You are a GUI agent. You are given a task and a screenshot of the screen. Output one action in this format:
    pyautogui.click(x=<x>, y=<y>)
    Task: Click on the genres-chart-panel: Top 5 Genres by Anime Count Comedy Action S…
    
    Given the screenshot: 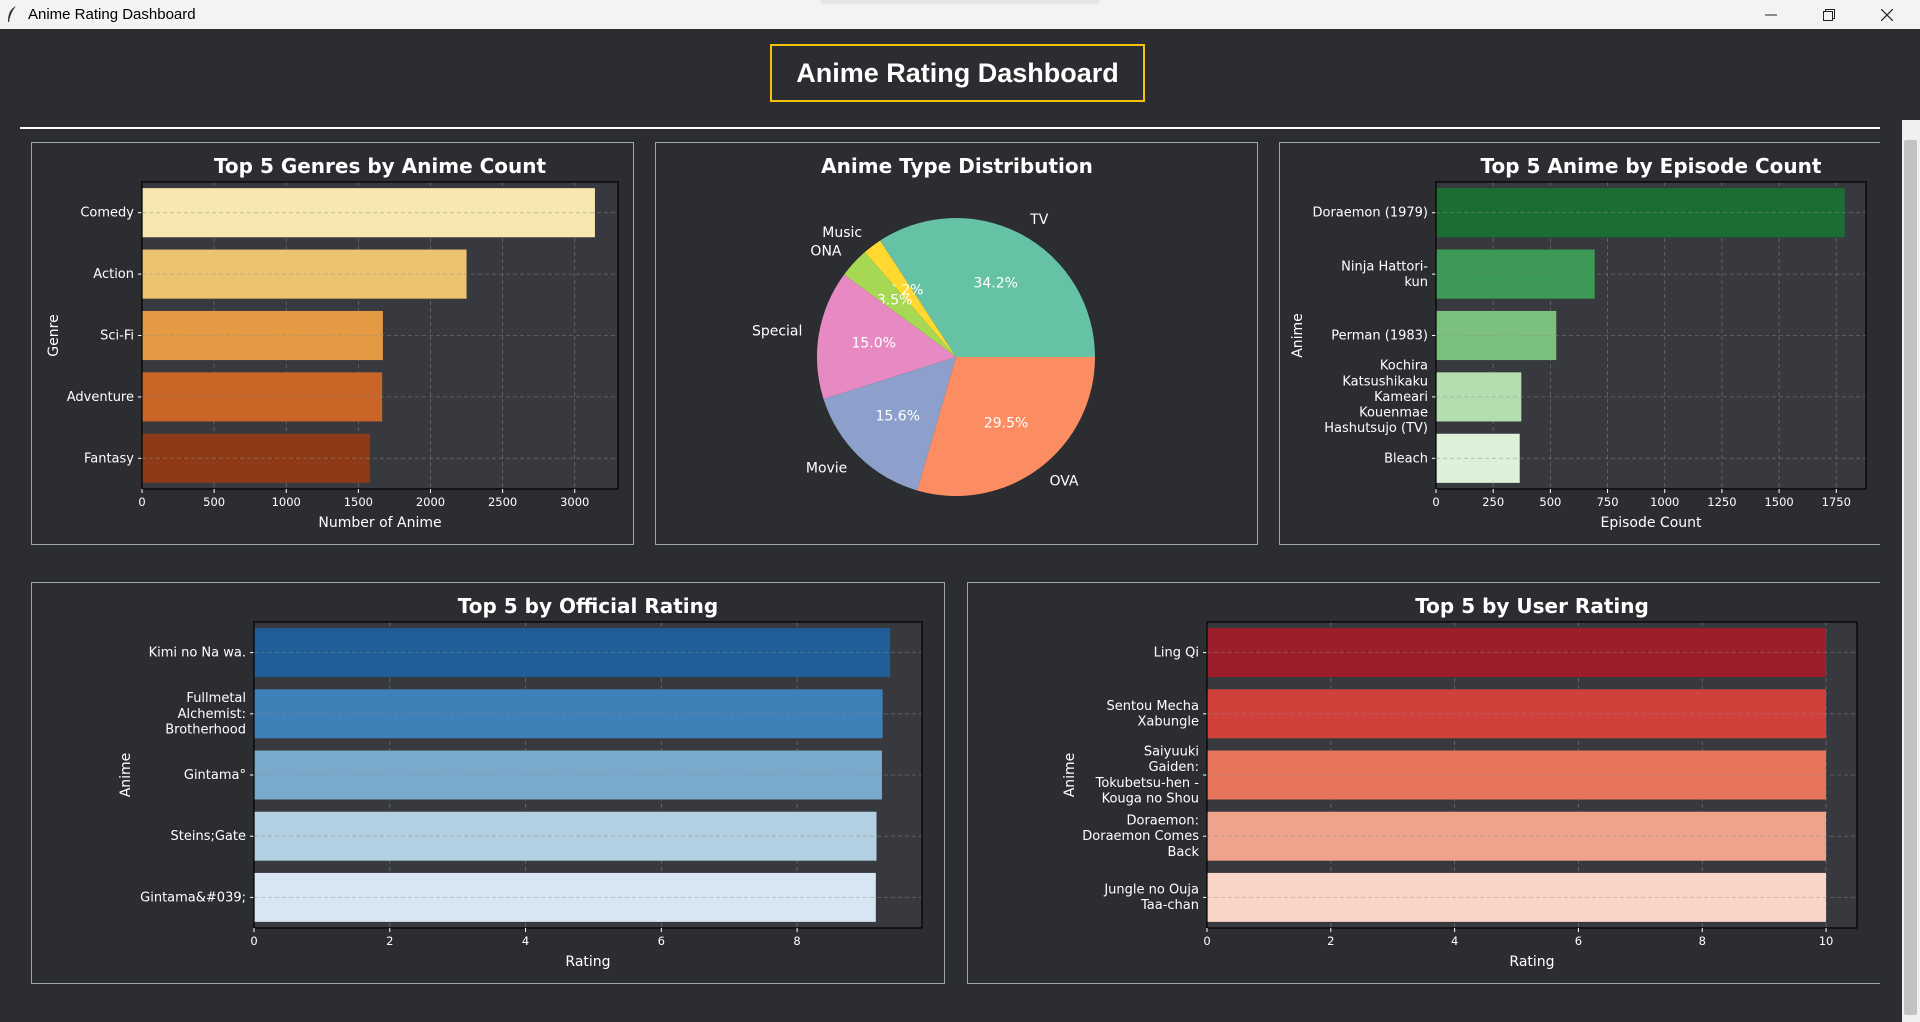 What is the action you would take?
    pyautogui.click(x=332, y=343)
    